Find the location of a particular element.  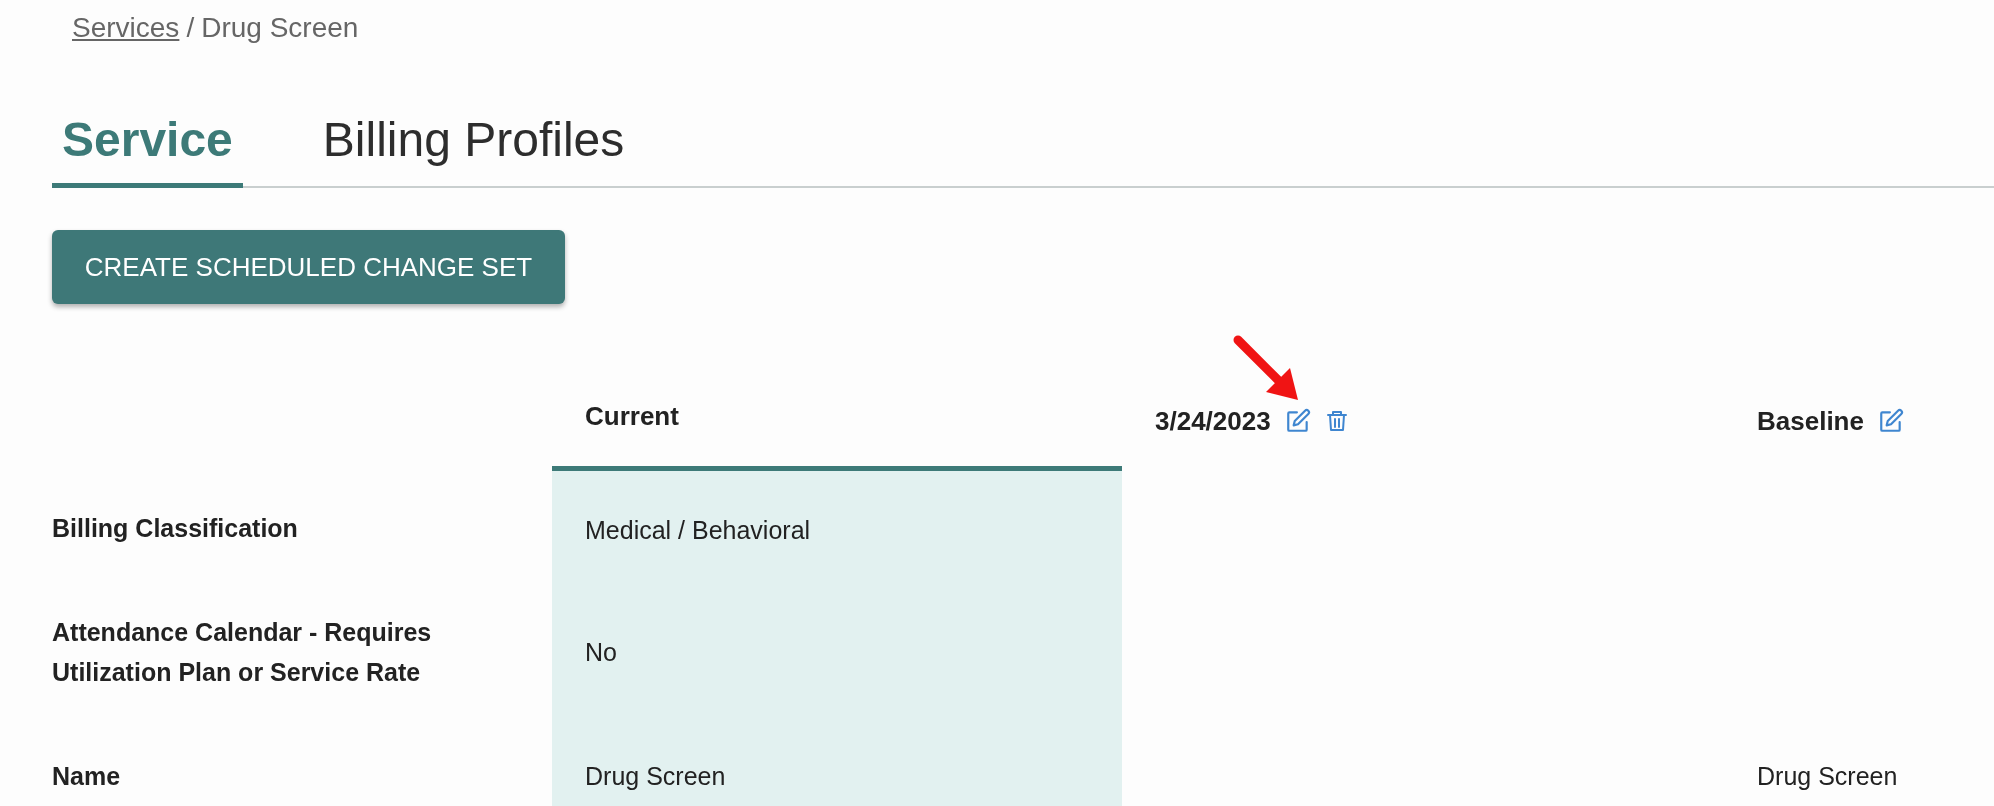

row-label: Billing Classification is located at coordinates (175, 528).